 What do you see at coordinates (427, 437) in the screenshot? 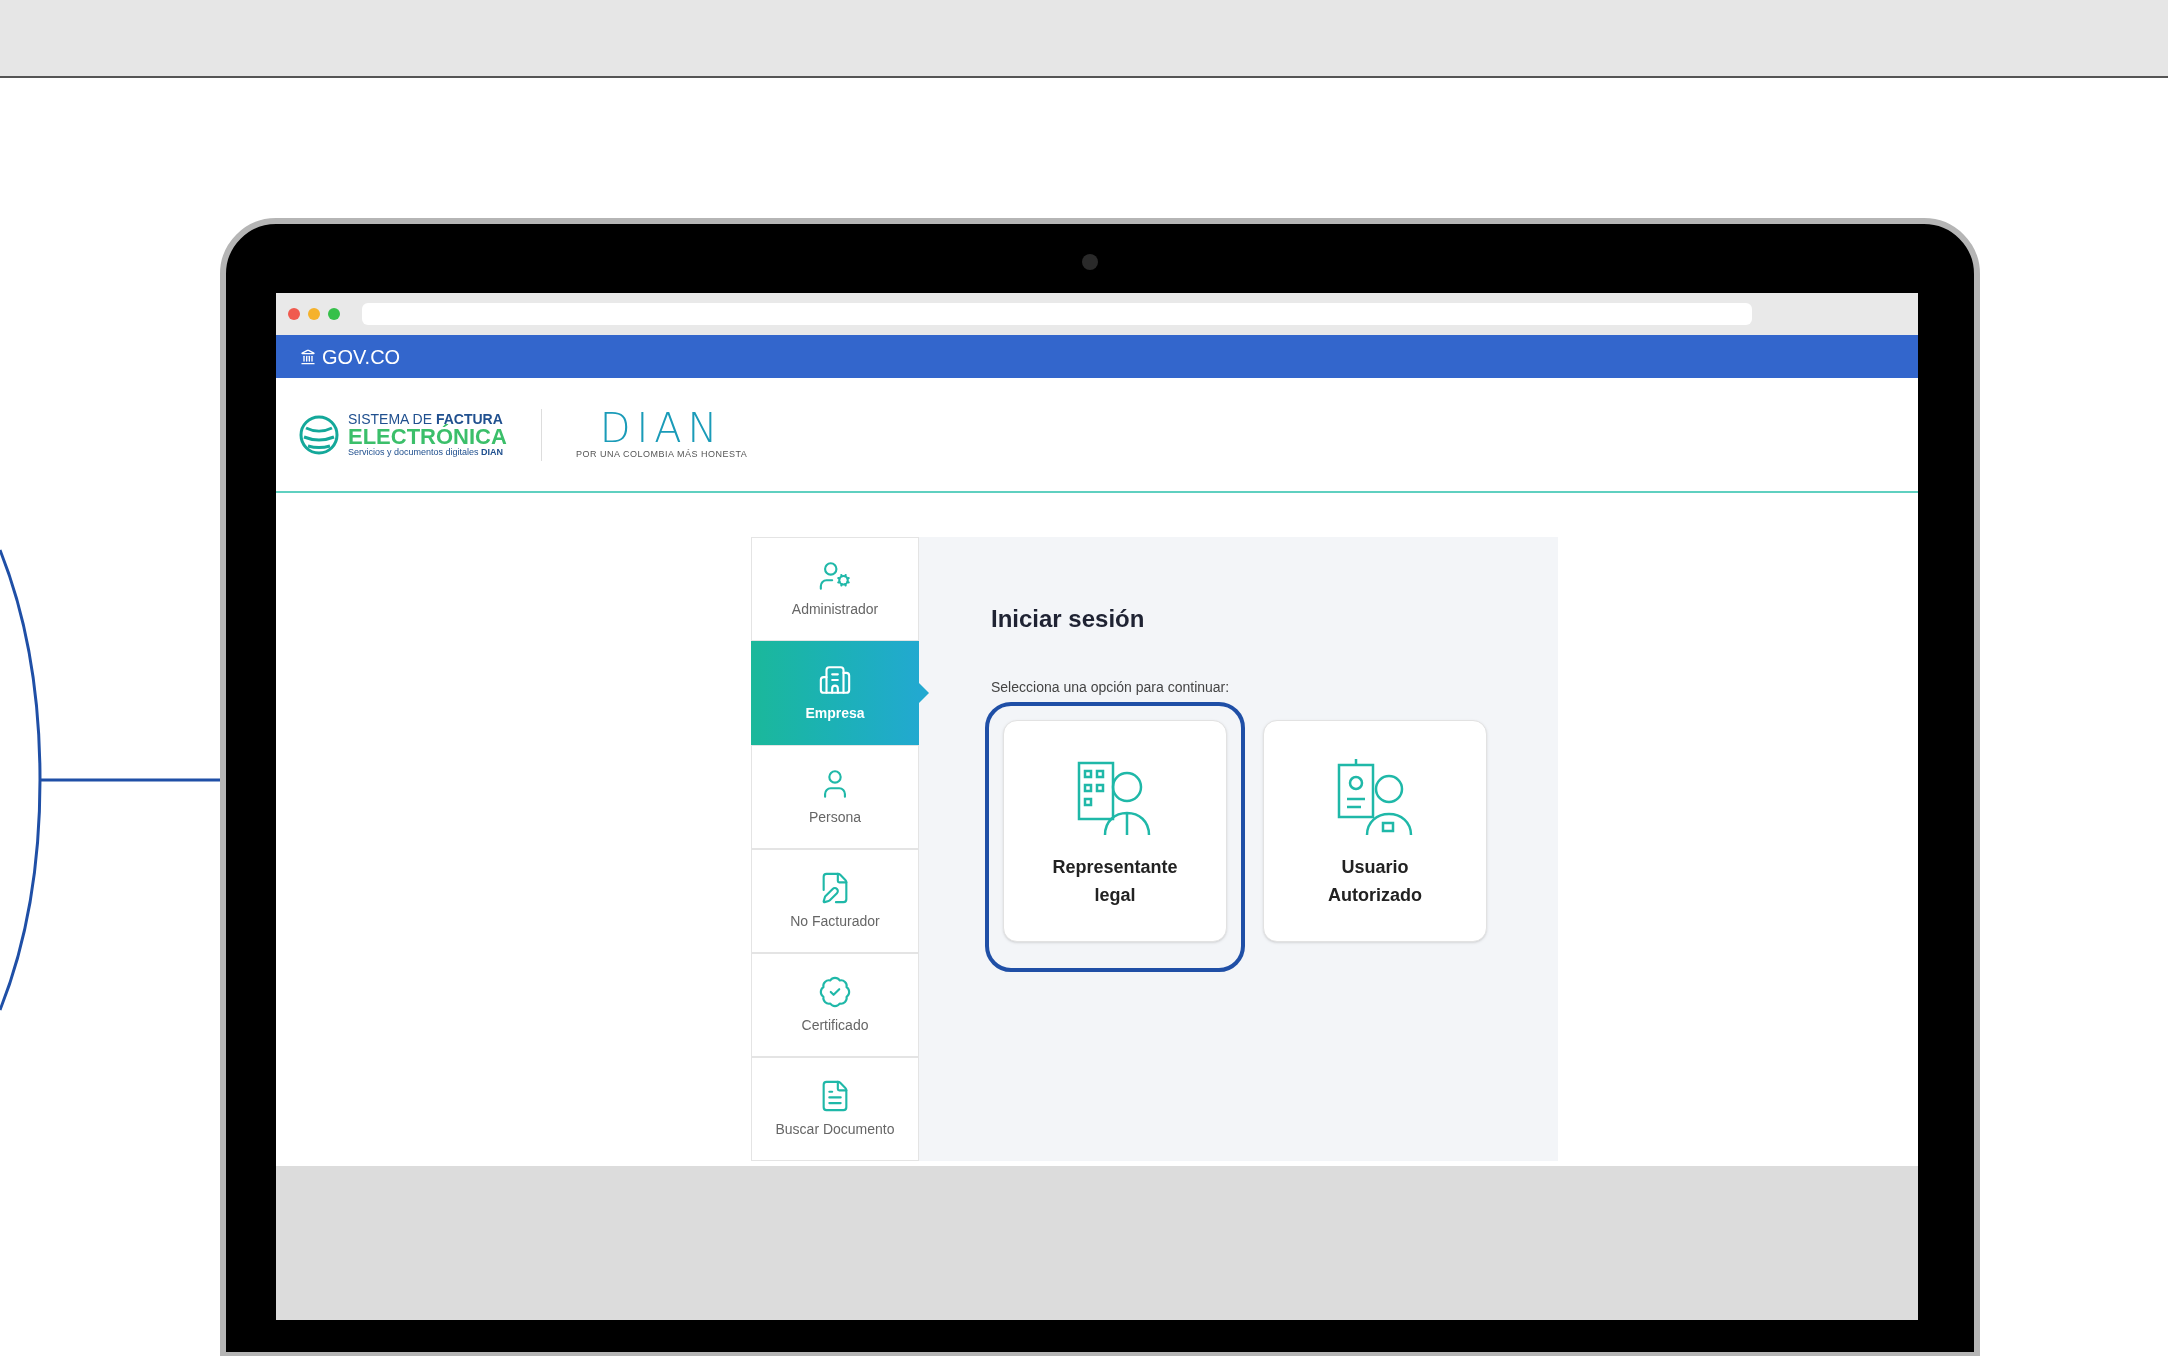
I see `system-subtitle: ELECTRÓNICA` at bounding box center [427, 437].